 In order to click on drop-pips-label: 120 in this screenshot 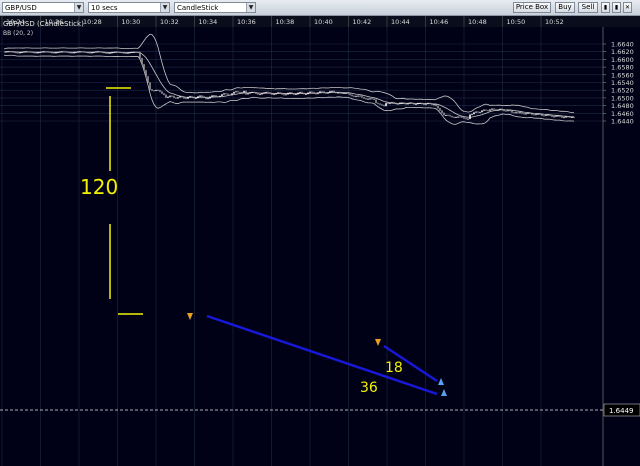, I will do `click(99, 187)`.